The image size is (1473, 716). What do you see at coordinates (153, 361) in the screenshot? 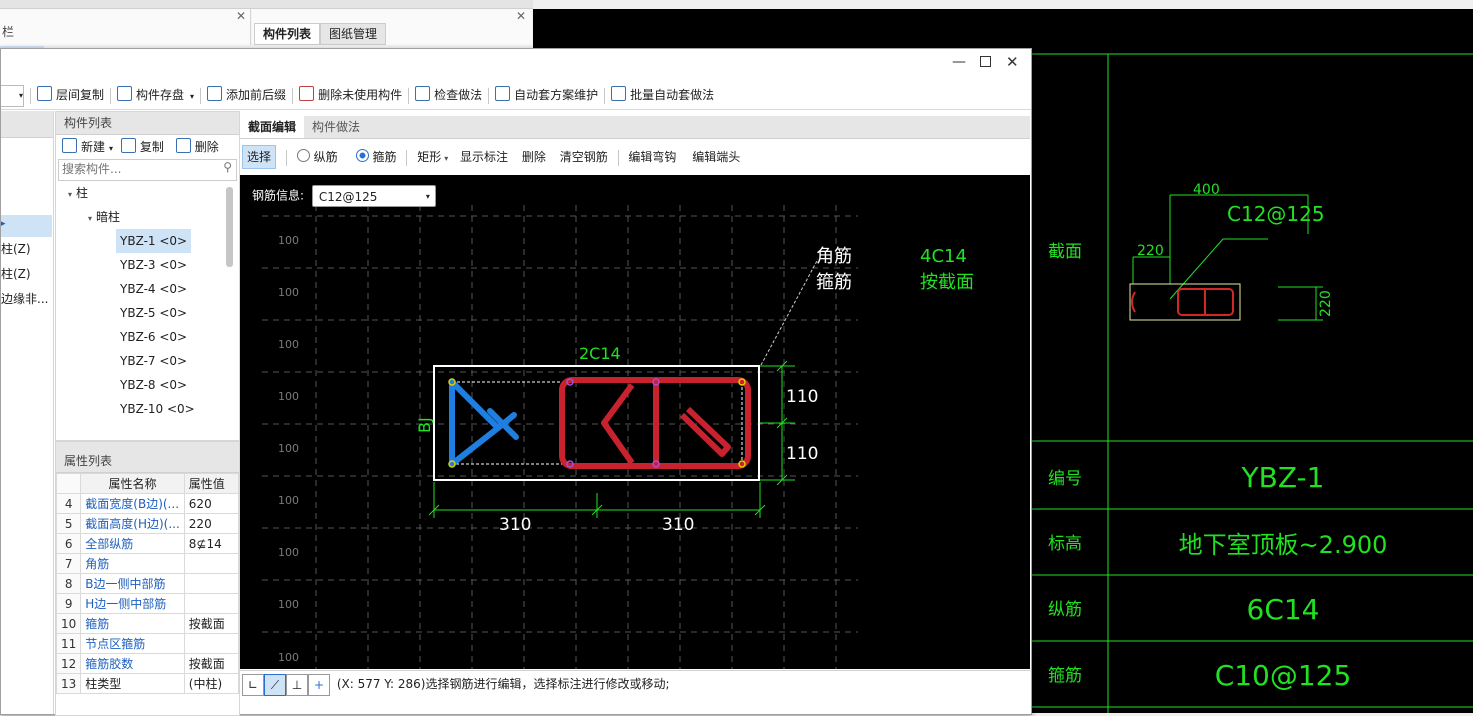
I see `tree-item: YBZ-7 <0>` at bounding box center [153, 361].